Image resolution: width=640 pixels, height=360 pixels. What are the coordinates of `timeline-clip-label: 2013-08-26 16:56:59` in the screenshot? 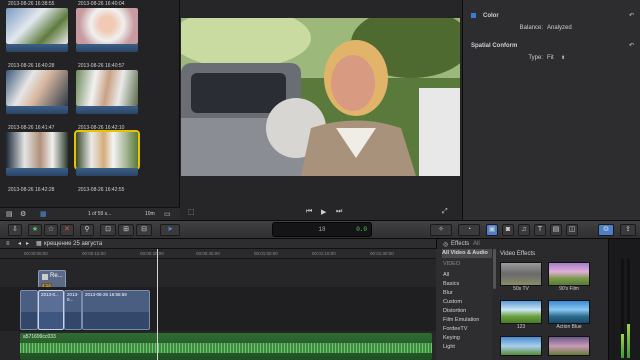 It's located at (106, 294).